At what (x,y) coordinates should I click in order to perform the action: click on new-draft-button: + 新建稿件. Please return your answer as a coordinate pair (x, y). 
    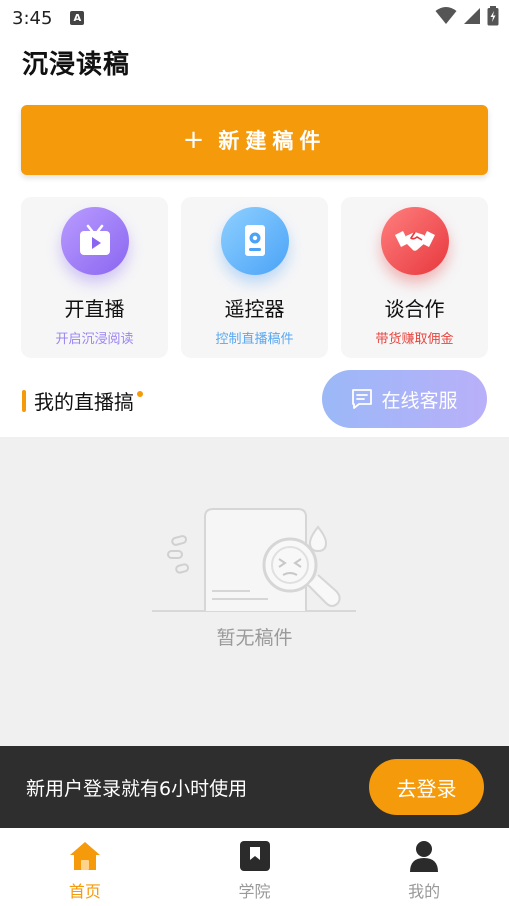
    Looking at the image, I should click on (254, 140).